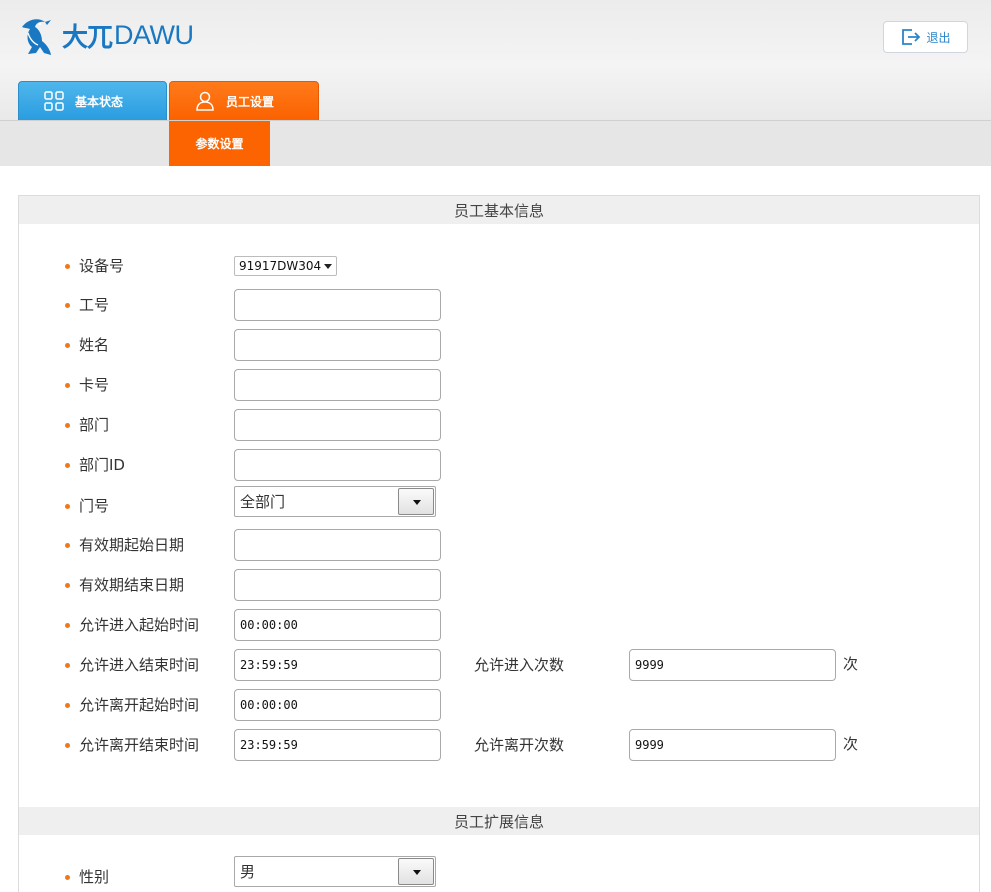 The width and height of the screenshot is (991, 892). What do you see at coordinates (95, 465) in the screenshot?
I see `dept-id-label: 部门ID` at bounding box center [95, 465].